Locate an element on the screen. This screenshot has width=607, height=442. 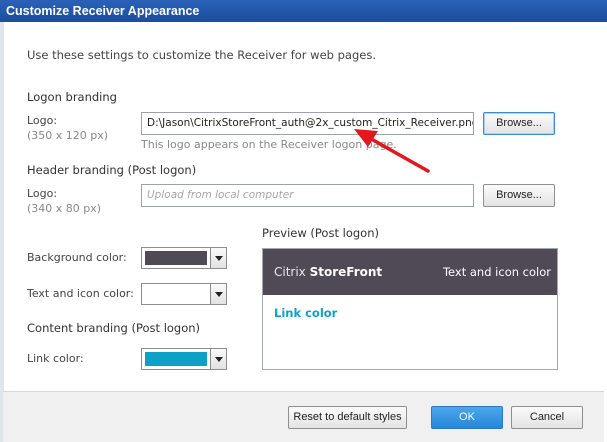
header-logo-input: Upload from local computer is located at coordinates (307, 195).